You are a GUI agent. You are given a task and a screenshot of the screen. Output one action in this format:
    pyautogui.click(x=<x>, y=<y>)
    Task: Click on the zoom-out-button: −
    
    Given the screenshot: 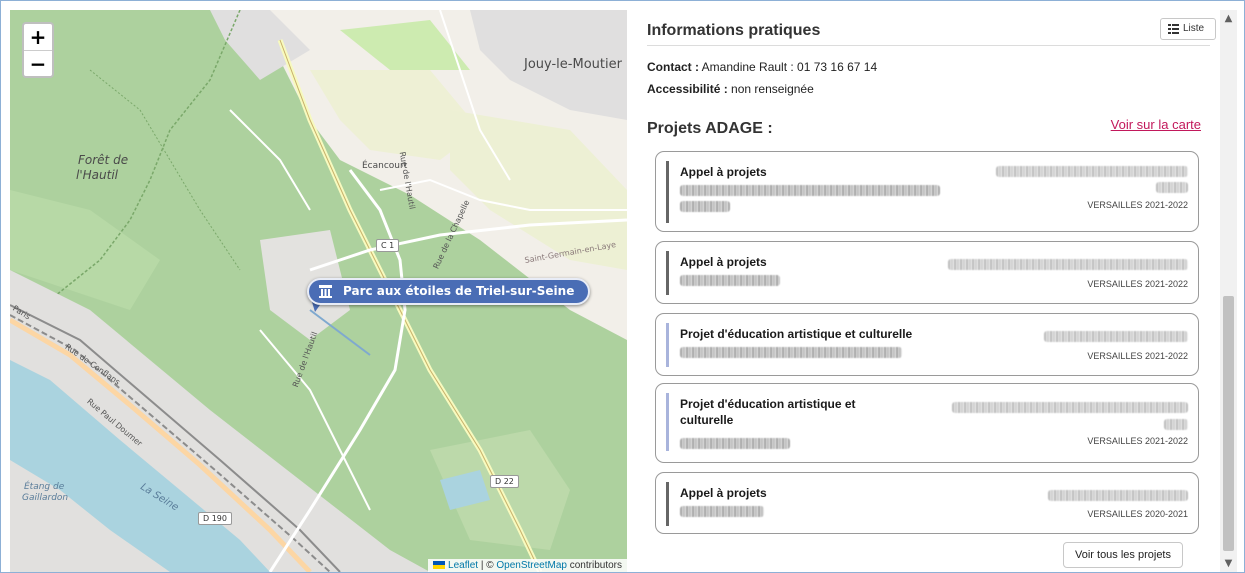 What is the action you would take?
    pyautogui.click(x=38, y=63)
    